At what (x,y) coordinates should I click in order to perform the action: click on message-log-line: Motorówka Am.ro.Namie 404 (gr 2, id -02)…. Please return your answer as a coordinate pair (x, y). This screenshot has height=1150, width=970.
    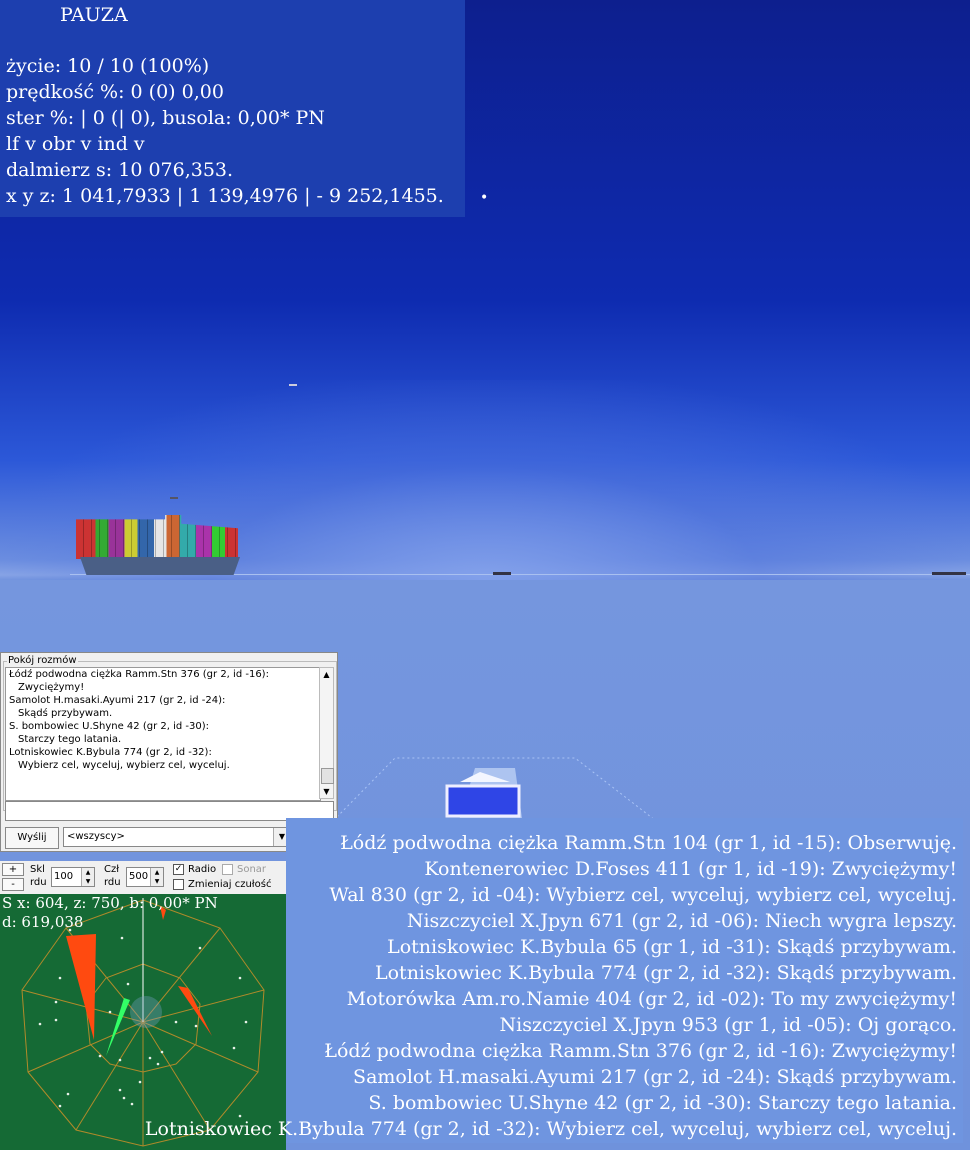
    Looking at the image, I should click on (651, 999).